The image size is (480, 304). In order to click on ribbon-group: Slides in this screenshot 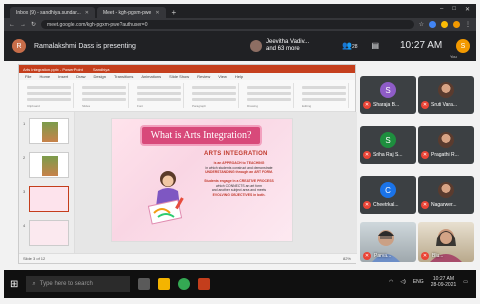, I will do `click(104, 95)`.